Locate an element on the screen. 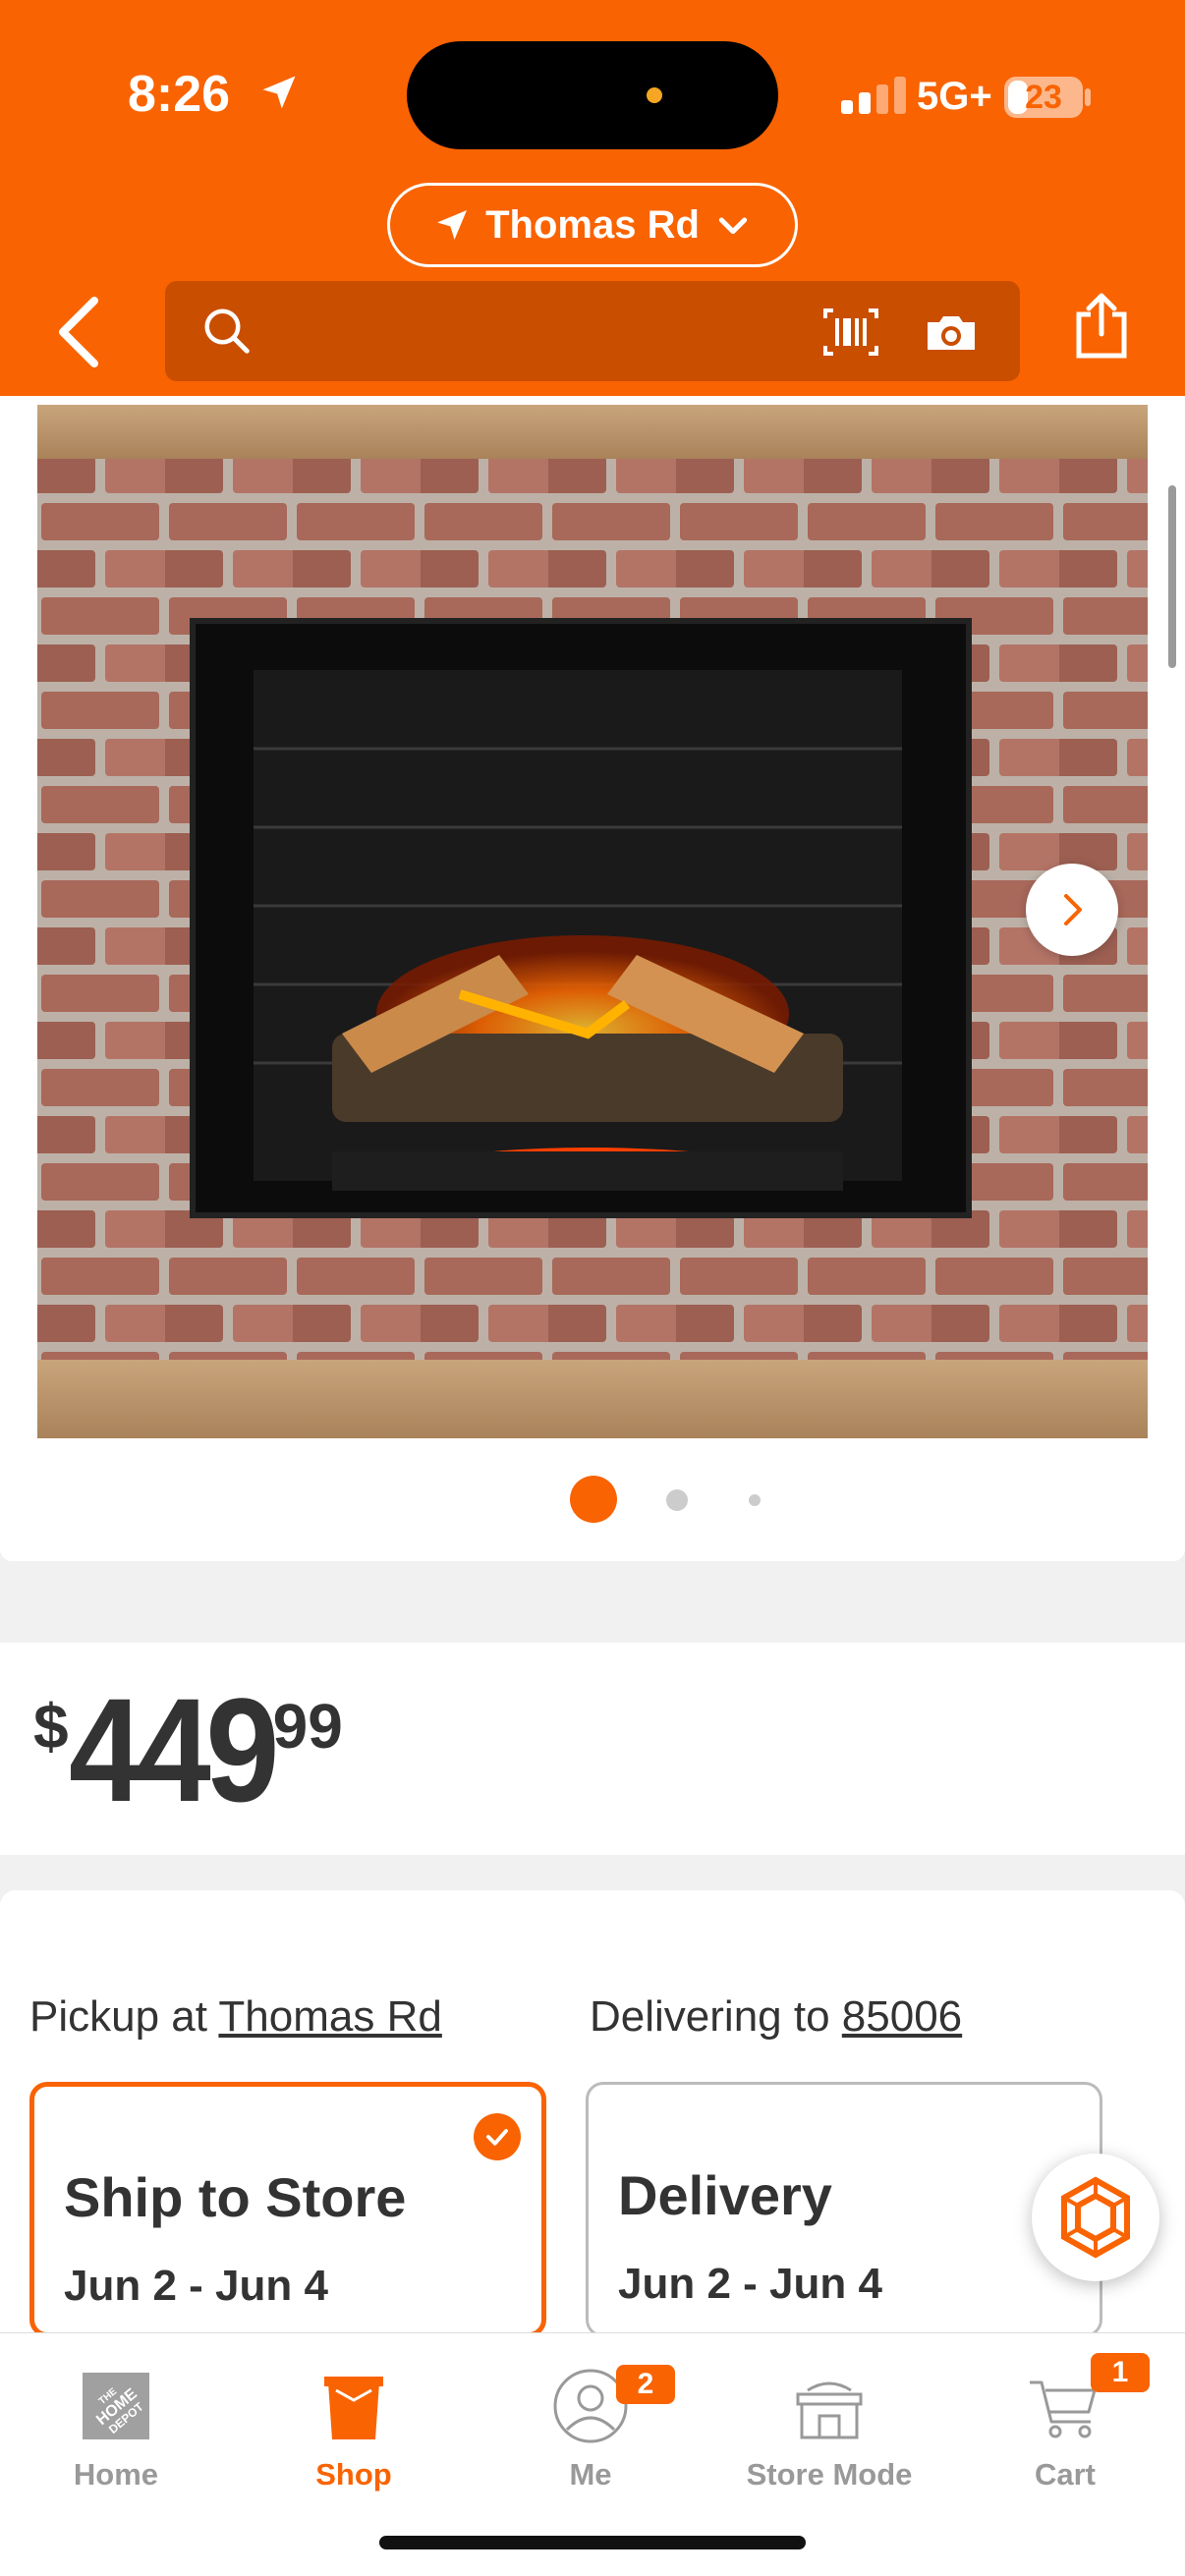  tab-label: Store Mode is located at coordinates (830, 2474).